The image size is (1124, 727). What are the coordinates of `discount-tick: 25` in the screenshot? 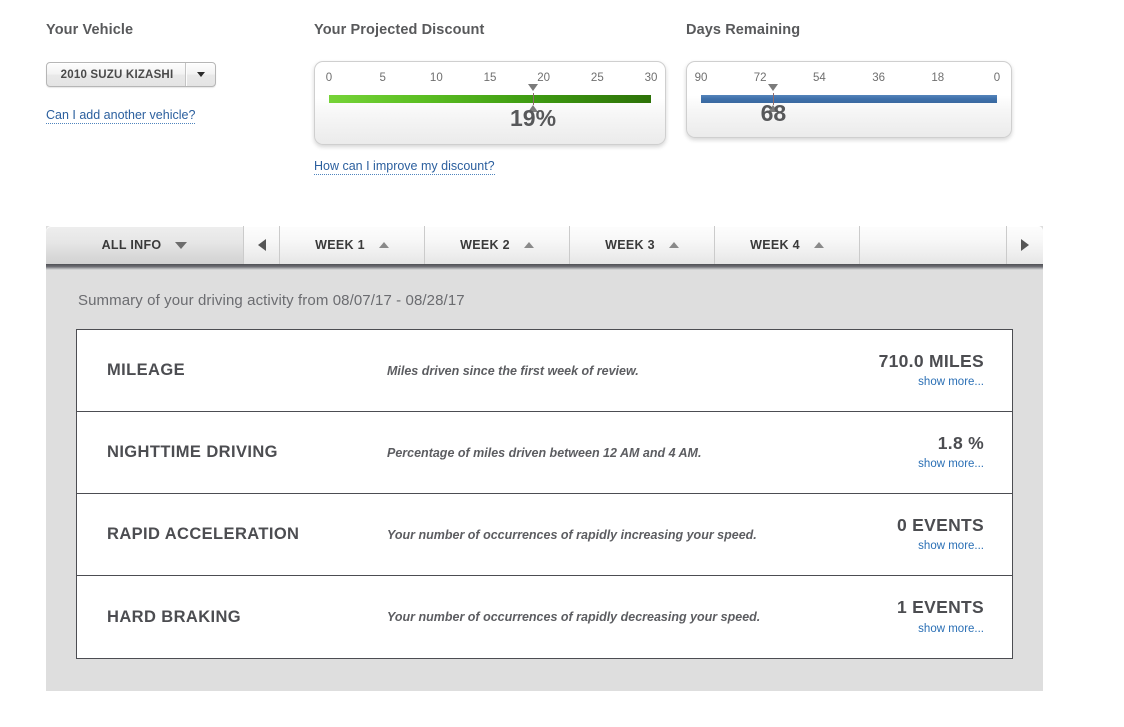 It's located at (597, 78).